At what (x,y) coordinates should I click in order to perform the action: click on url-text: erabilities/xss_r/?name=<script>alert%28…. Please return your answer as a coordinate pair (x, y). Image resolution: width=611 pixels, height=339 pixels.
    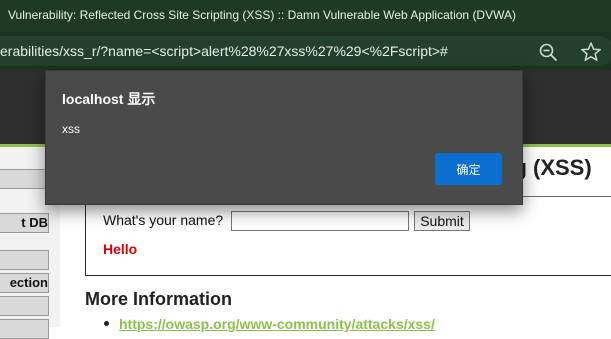
    Looking at the image, I should click on (224, 51).